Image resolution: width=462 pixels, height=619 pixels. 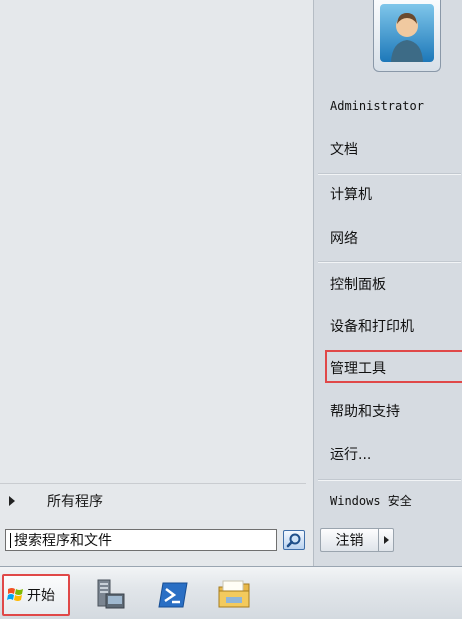 I want to click on expand-arrow-icon, so click(x=12, y=501).